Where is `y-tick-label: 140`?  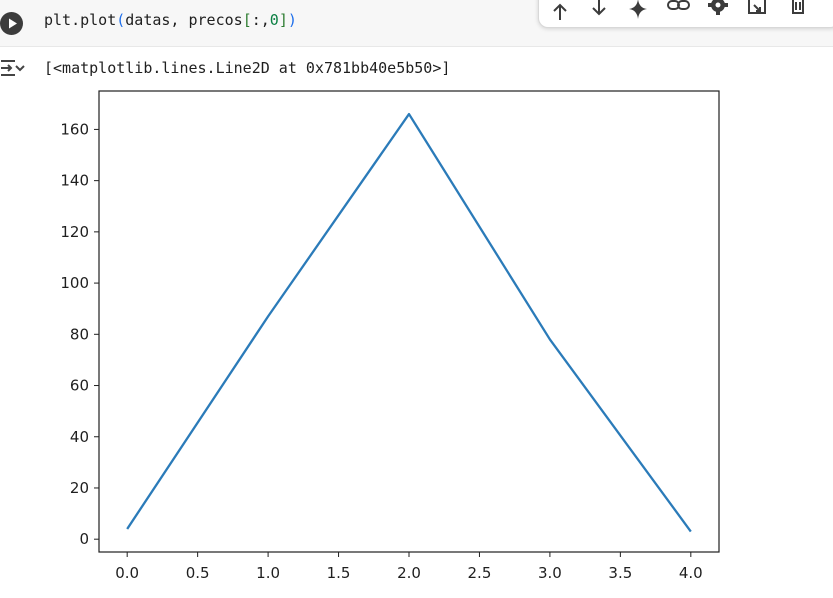
y-tick-label: 140 is located at coordinates (74, 181).